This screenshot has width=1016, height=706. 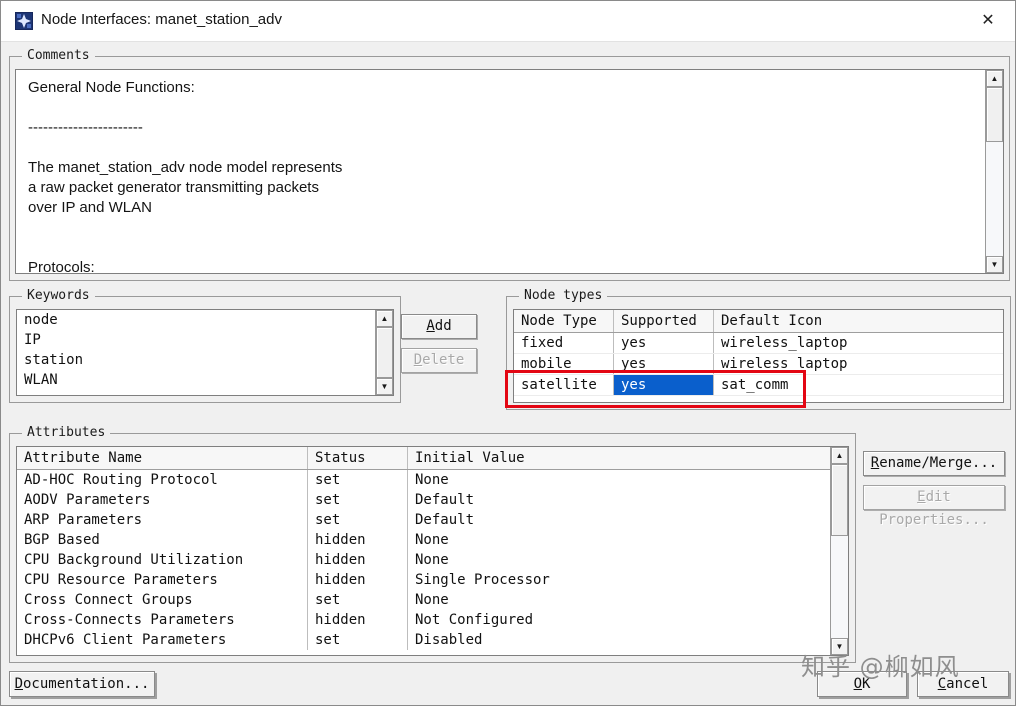 What do you see at coordinates (619, 580) in the screenshot?
I see `initial-value-cell: Single Processor` at bounding box center [619, 580].